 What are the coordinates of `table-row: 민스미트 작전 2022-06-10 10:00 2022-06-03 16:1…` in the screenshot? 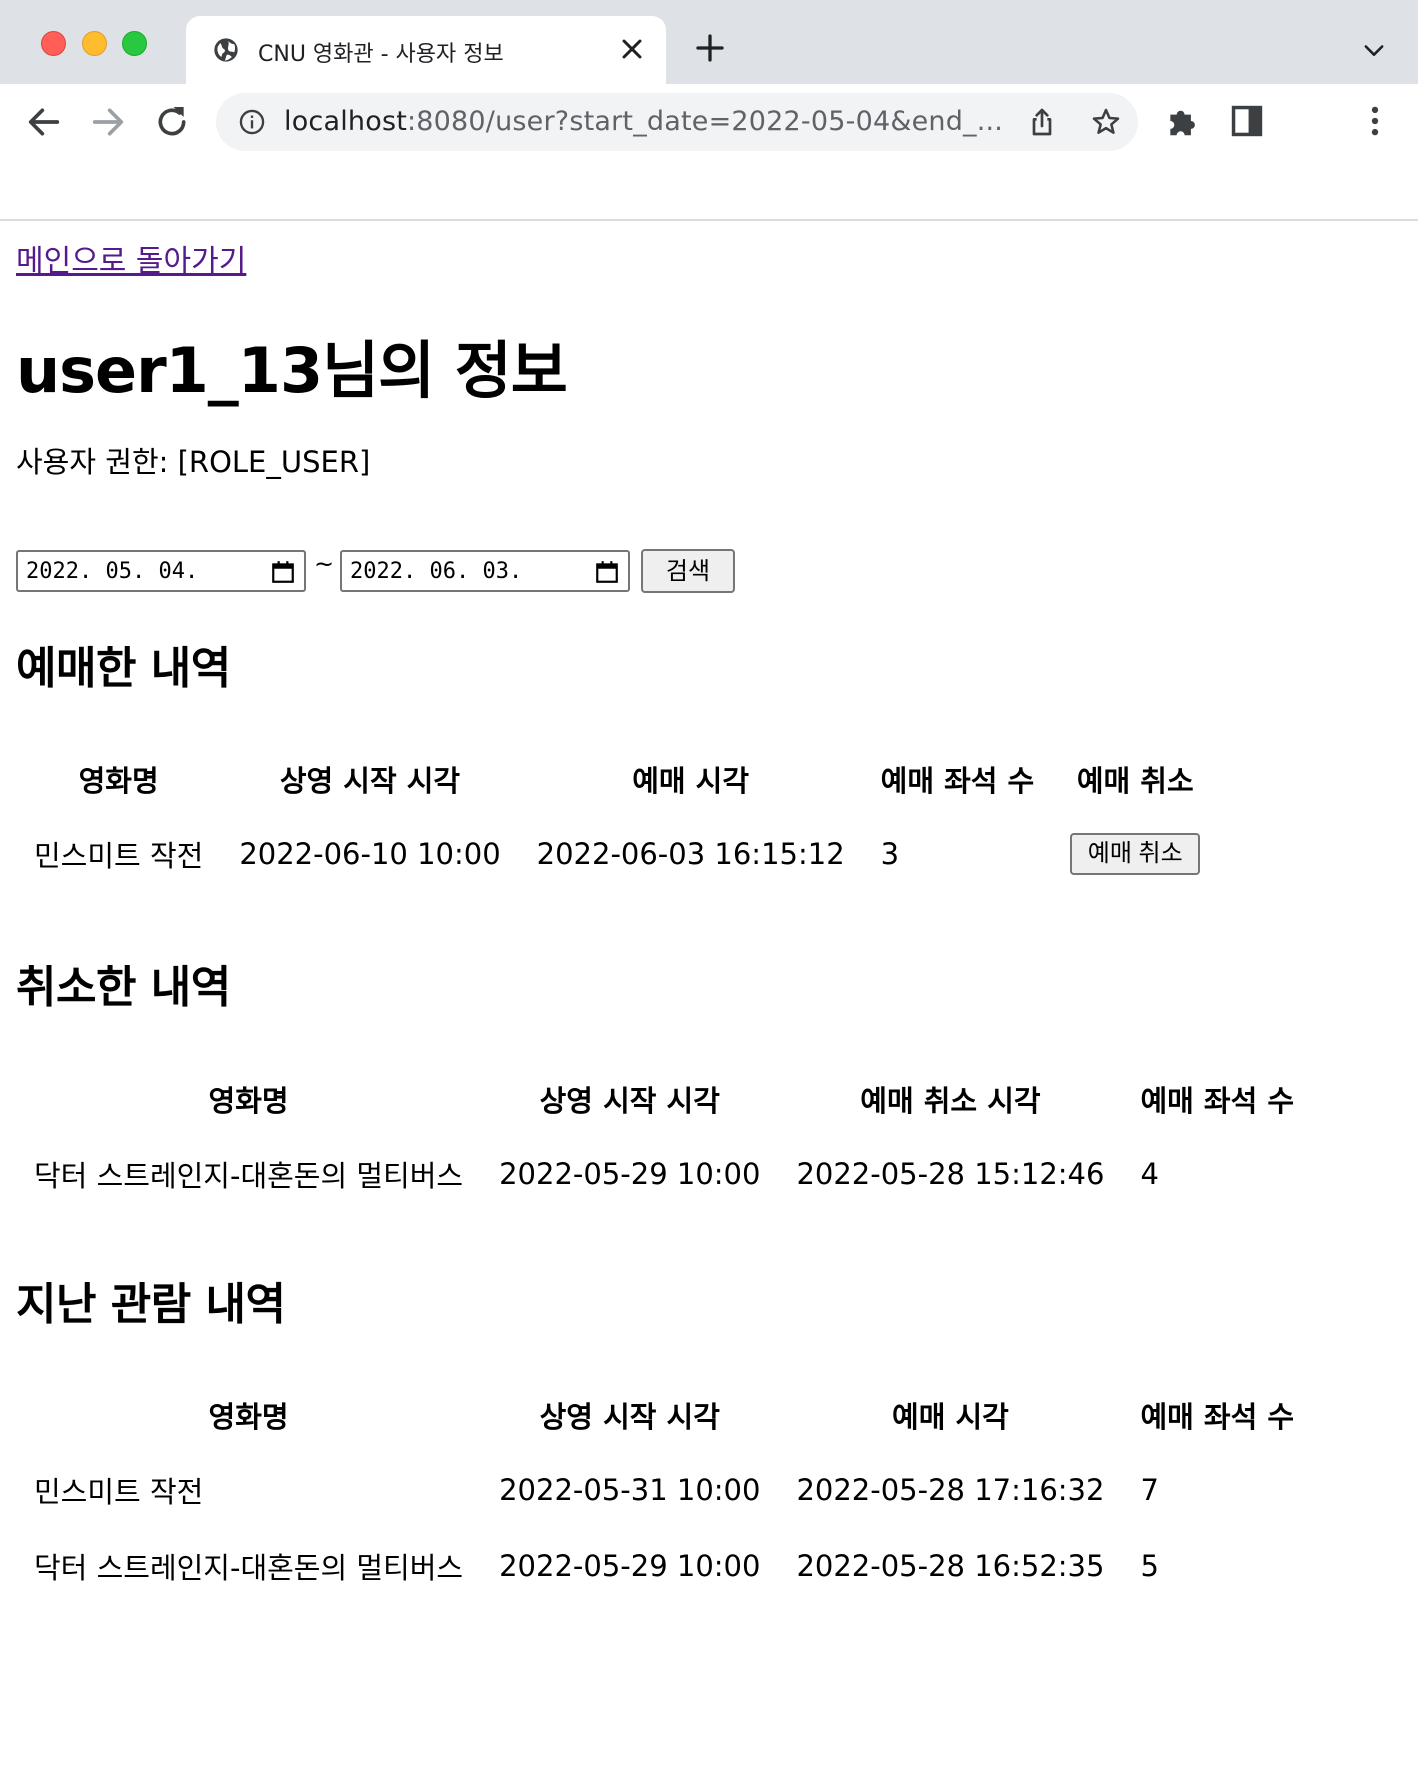 It's located at (617, 854).